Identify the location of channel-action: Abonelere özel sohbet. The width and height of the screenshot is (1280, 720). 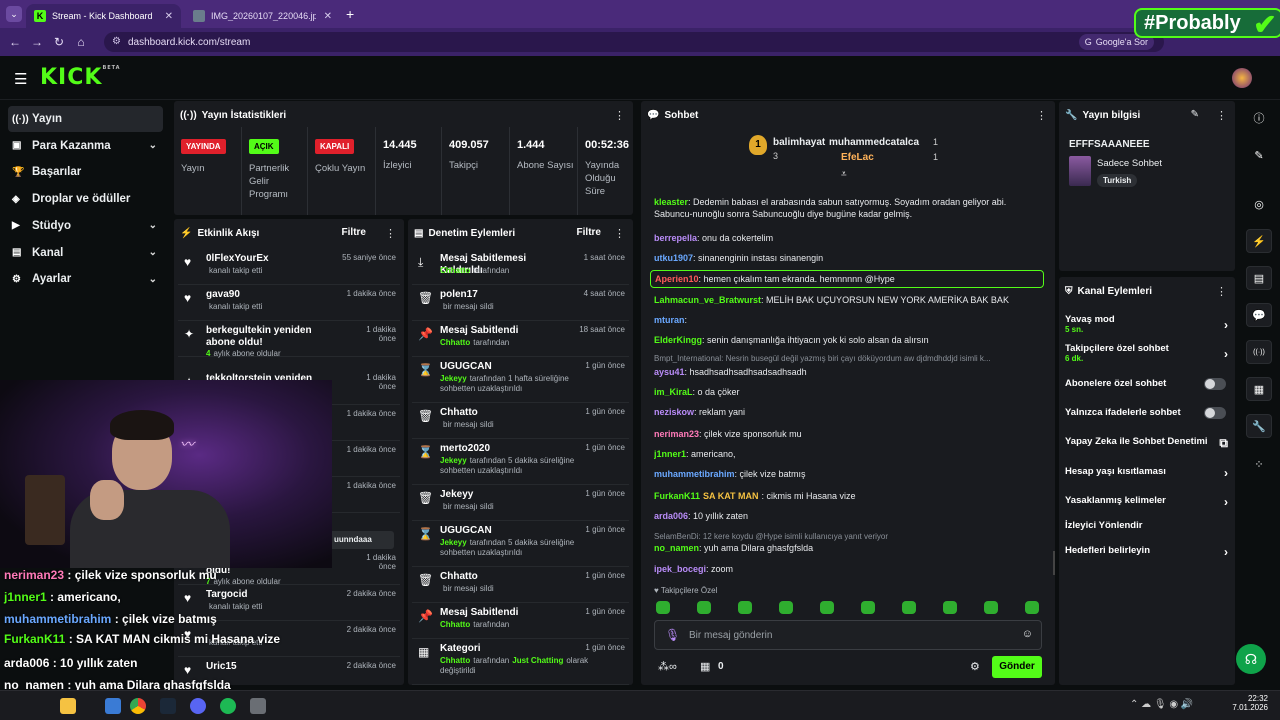
(1147, 384).